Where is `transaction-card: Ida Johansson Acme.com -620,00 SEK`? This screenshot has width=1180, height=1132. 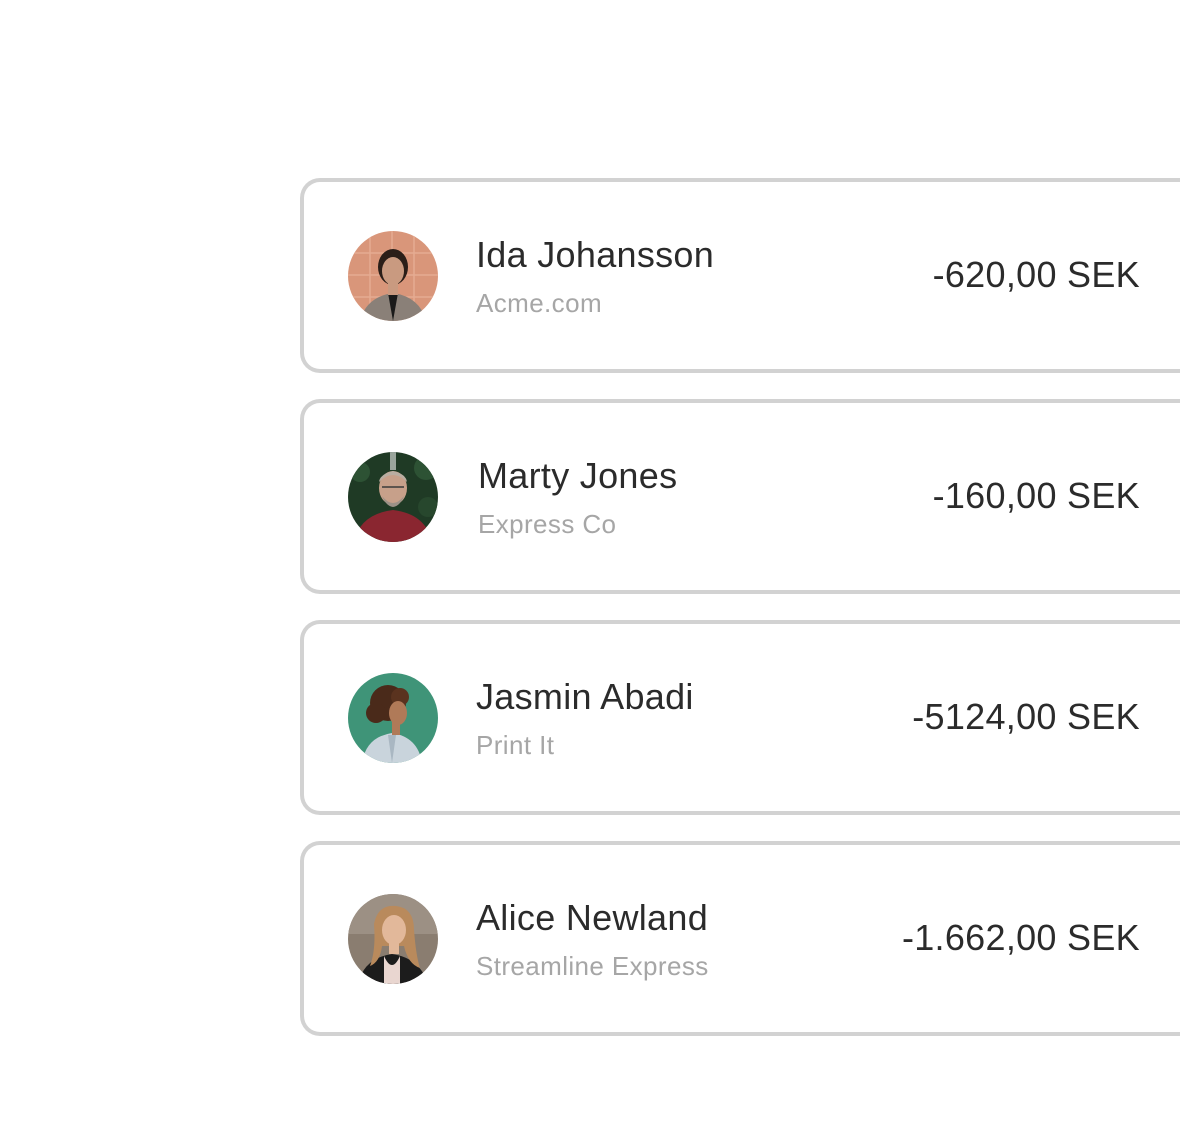
transaction-card: Ida Johansson Acme.com -620,00 SEK is located at coordinates (740, 275).